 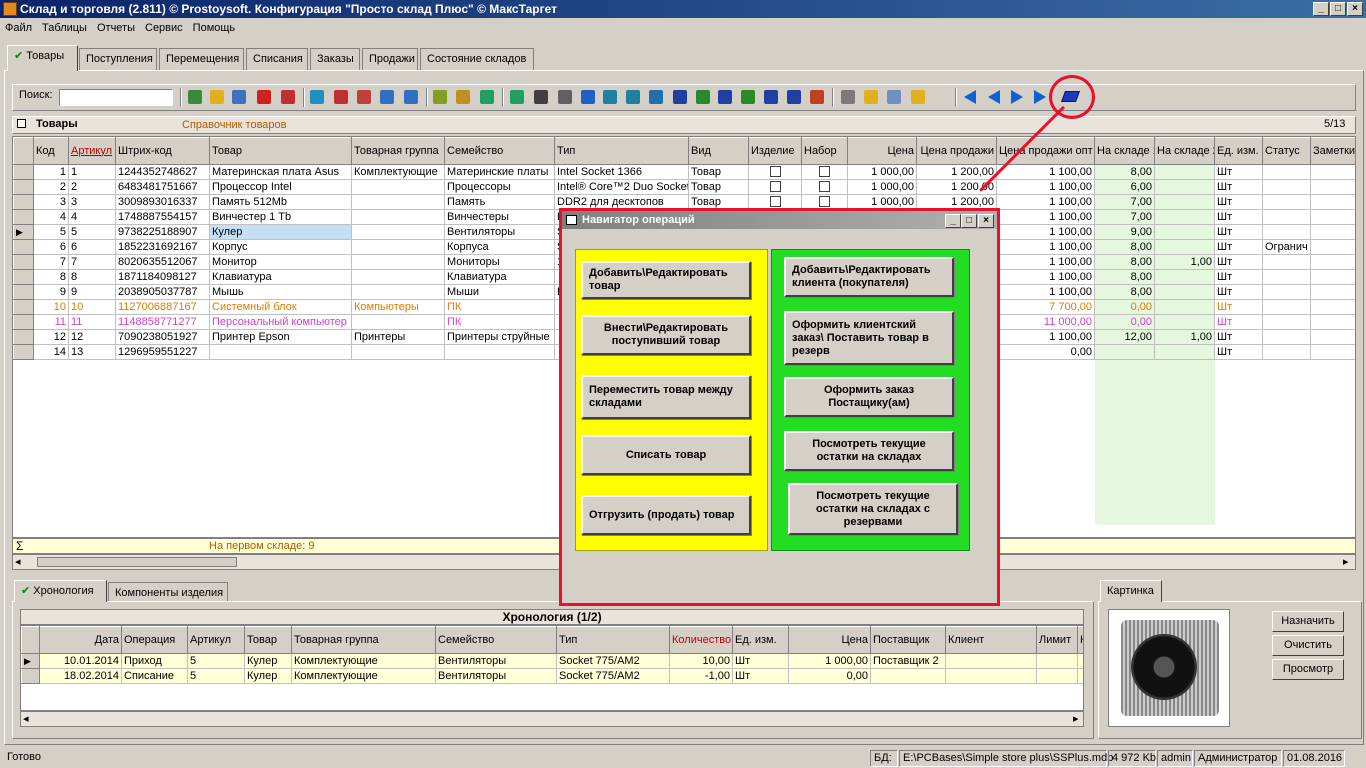 I want to click on word-icon, so click(x=680, y=97).